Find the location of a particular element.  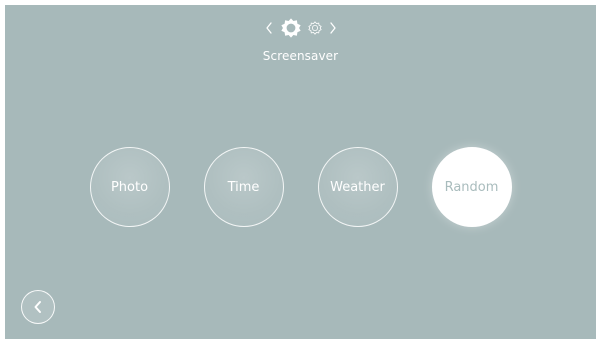

chevron-right-icon is located at coordinates (333, 28).